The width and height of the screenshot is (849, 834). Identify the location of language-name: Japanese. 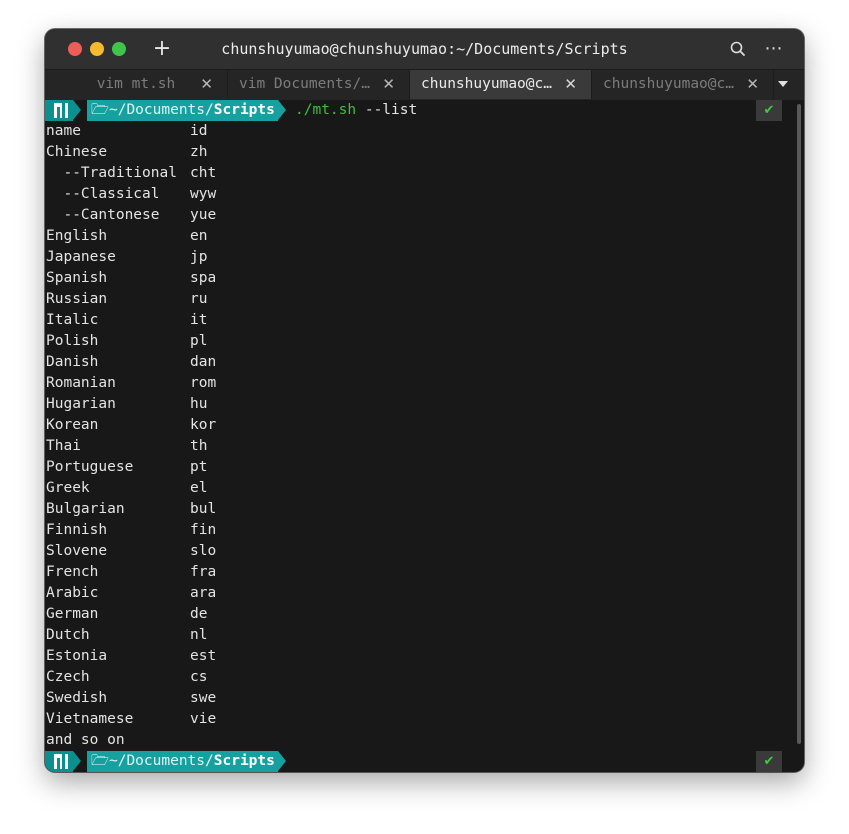
(81, 257).